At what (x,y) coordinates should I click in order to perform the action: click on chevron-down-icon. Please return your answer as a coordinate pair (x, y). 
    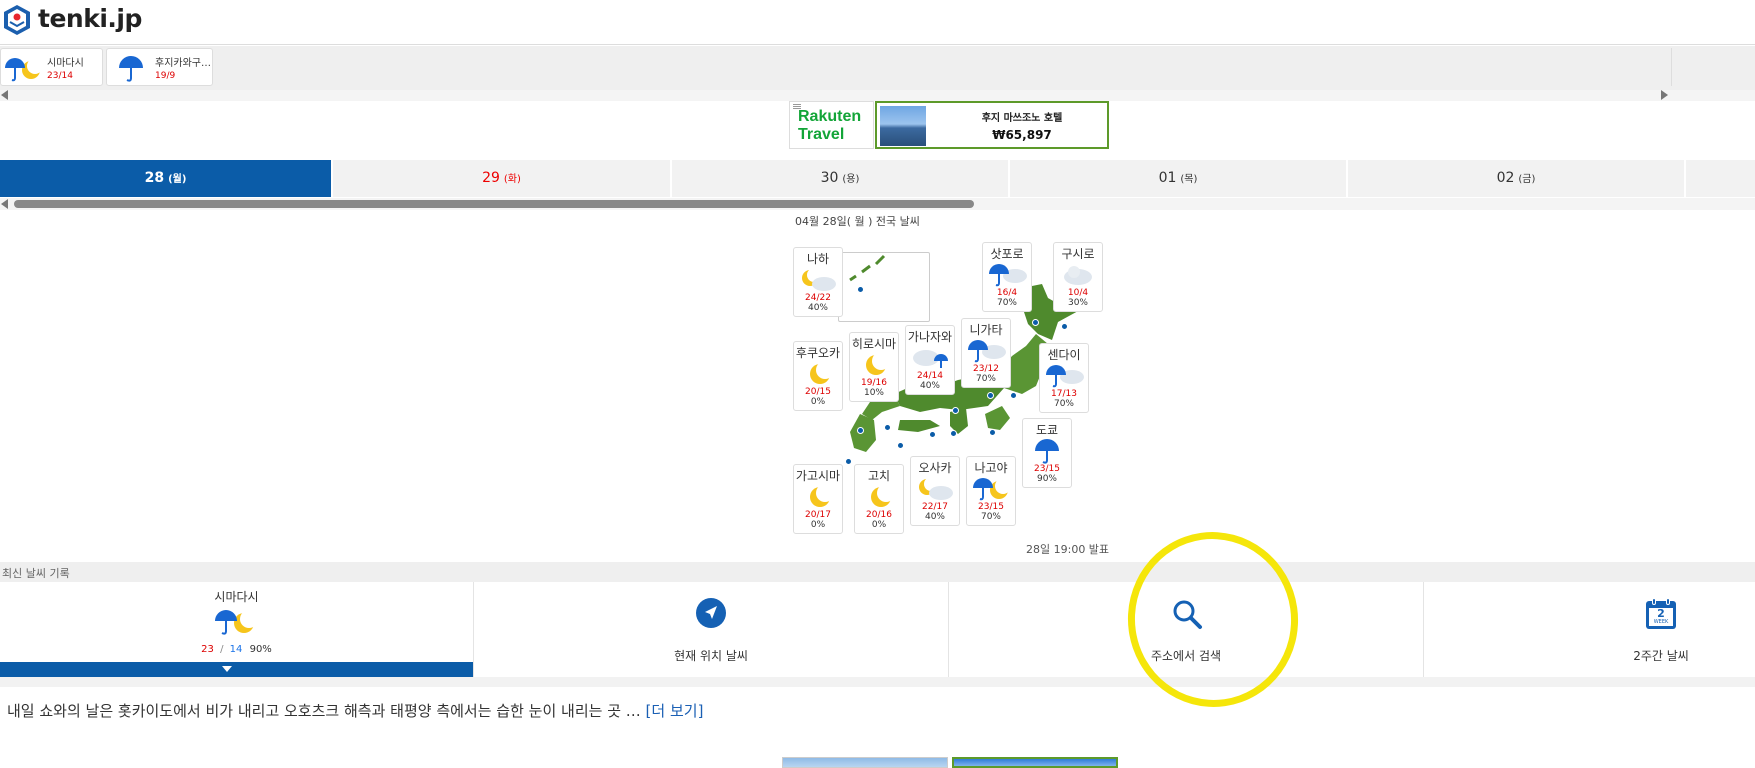
    Looking at the image, I should click on (227, 669).